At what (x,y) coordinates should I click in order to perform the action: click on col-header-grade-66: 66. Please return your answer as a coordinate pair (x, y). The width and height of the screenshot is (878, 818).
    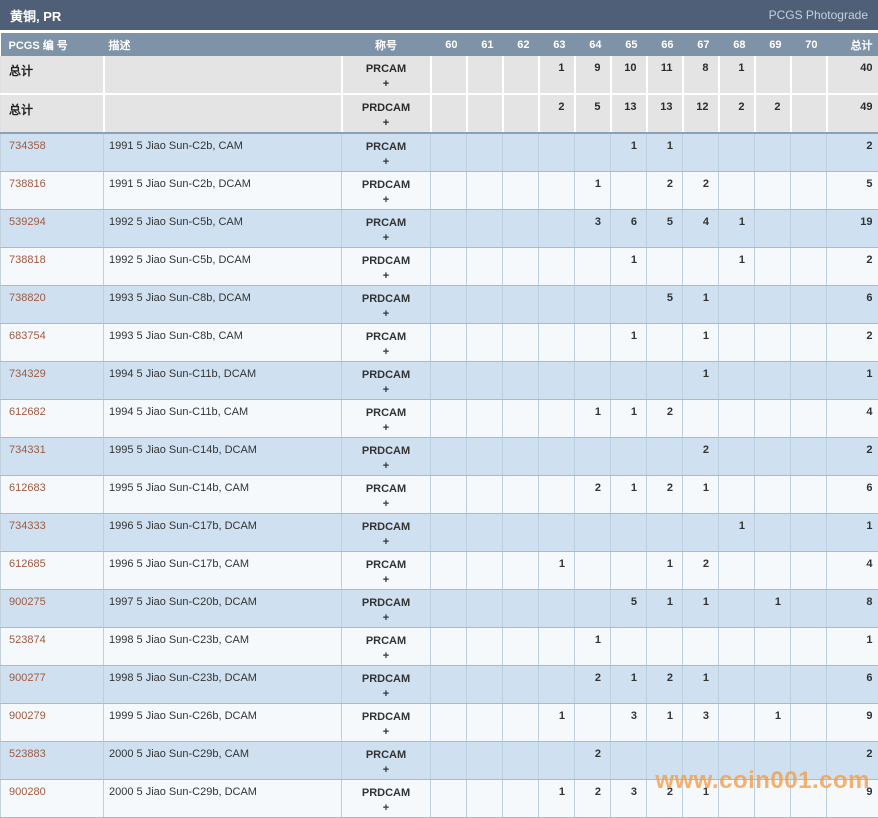
    Looking at the image, I should click on (665, 44).